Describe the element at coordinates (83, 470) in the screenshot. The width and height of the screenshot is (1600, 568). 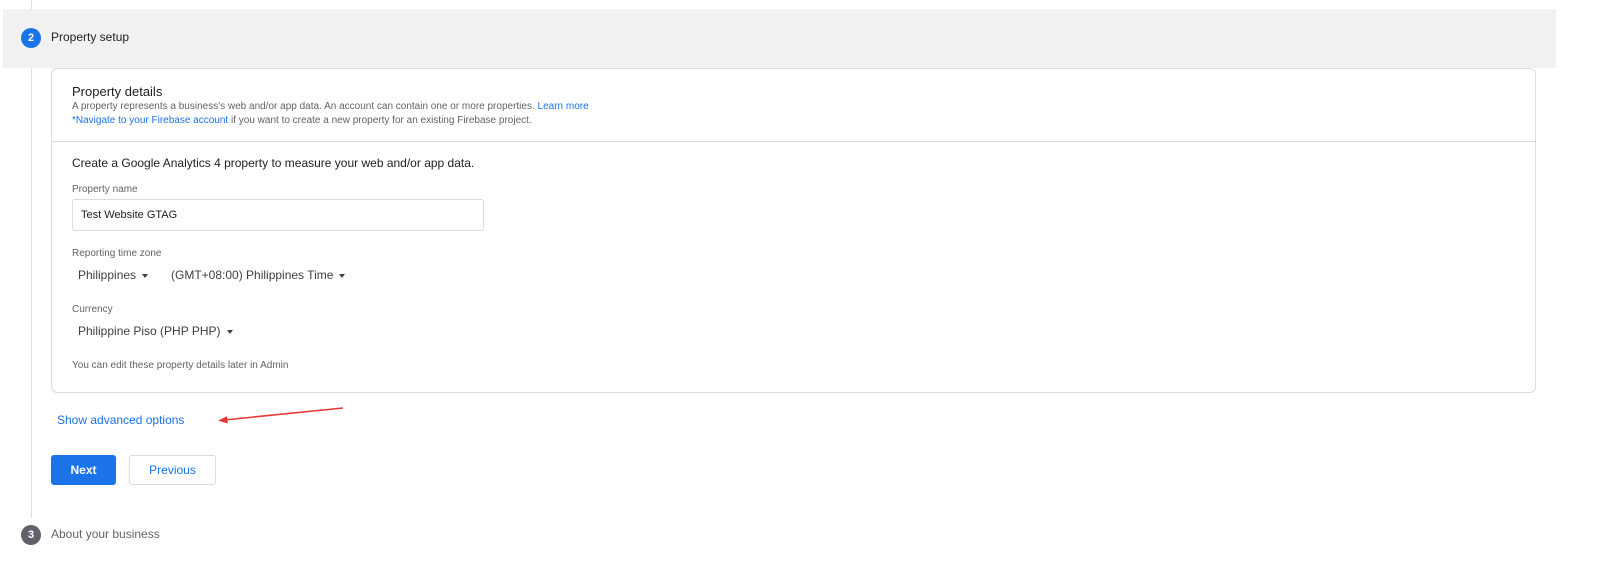
I see `next-button: Next` at that location.